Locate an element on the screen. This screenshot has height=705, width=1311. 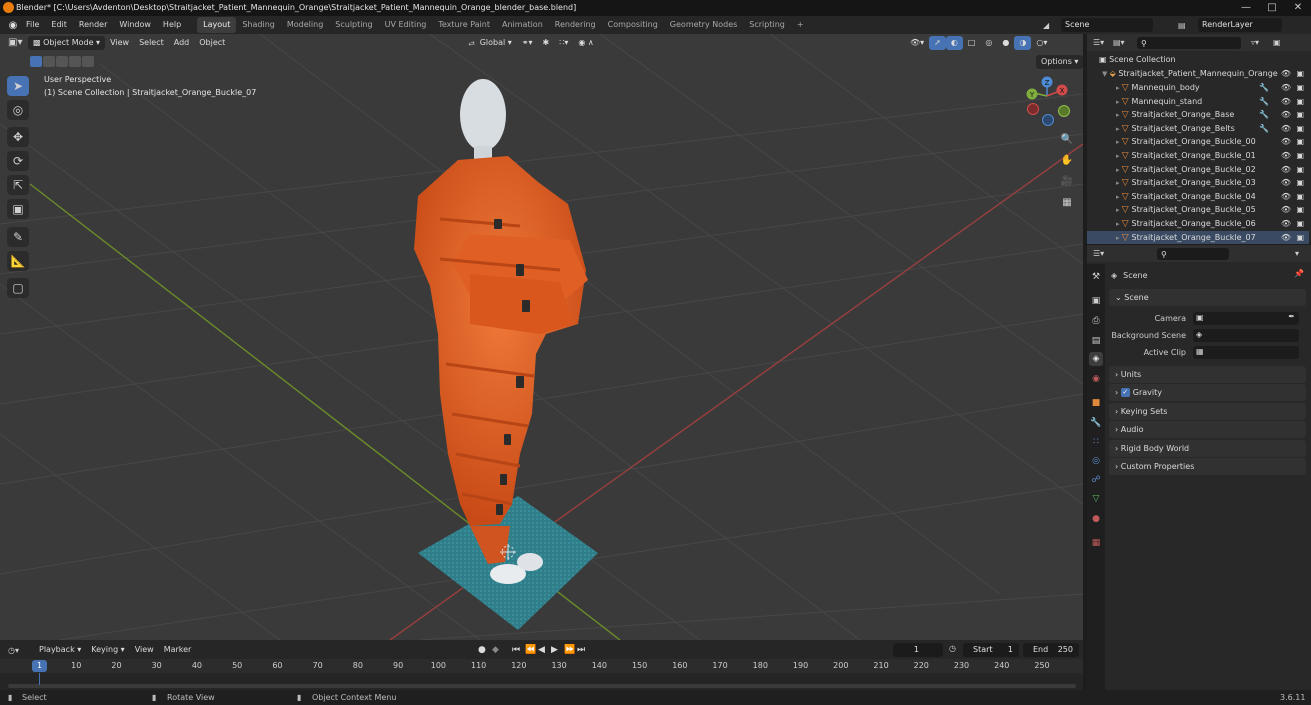
particles-tab-icon: ∷ is located at coordinates (1096, 442).